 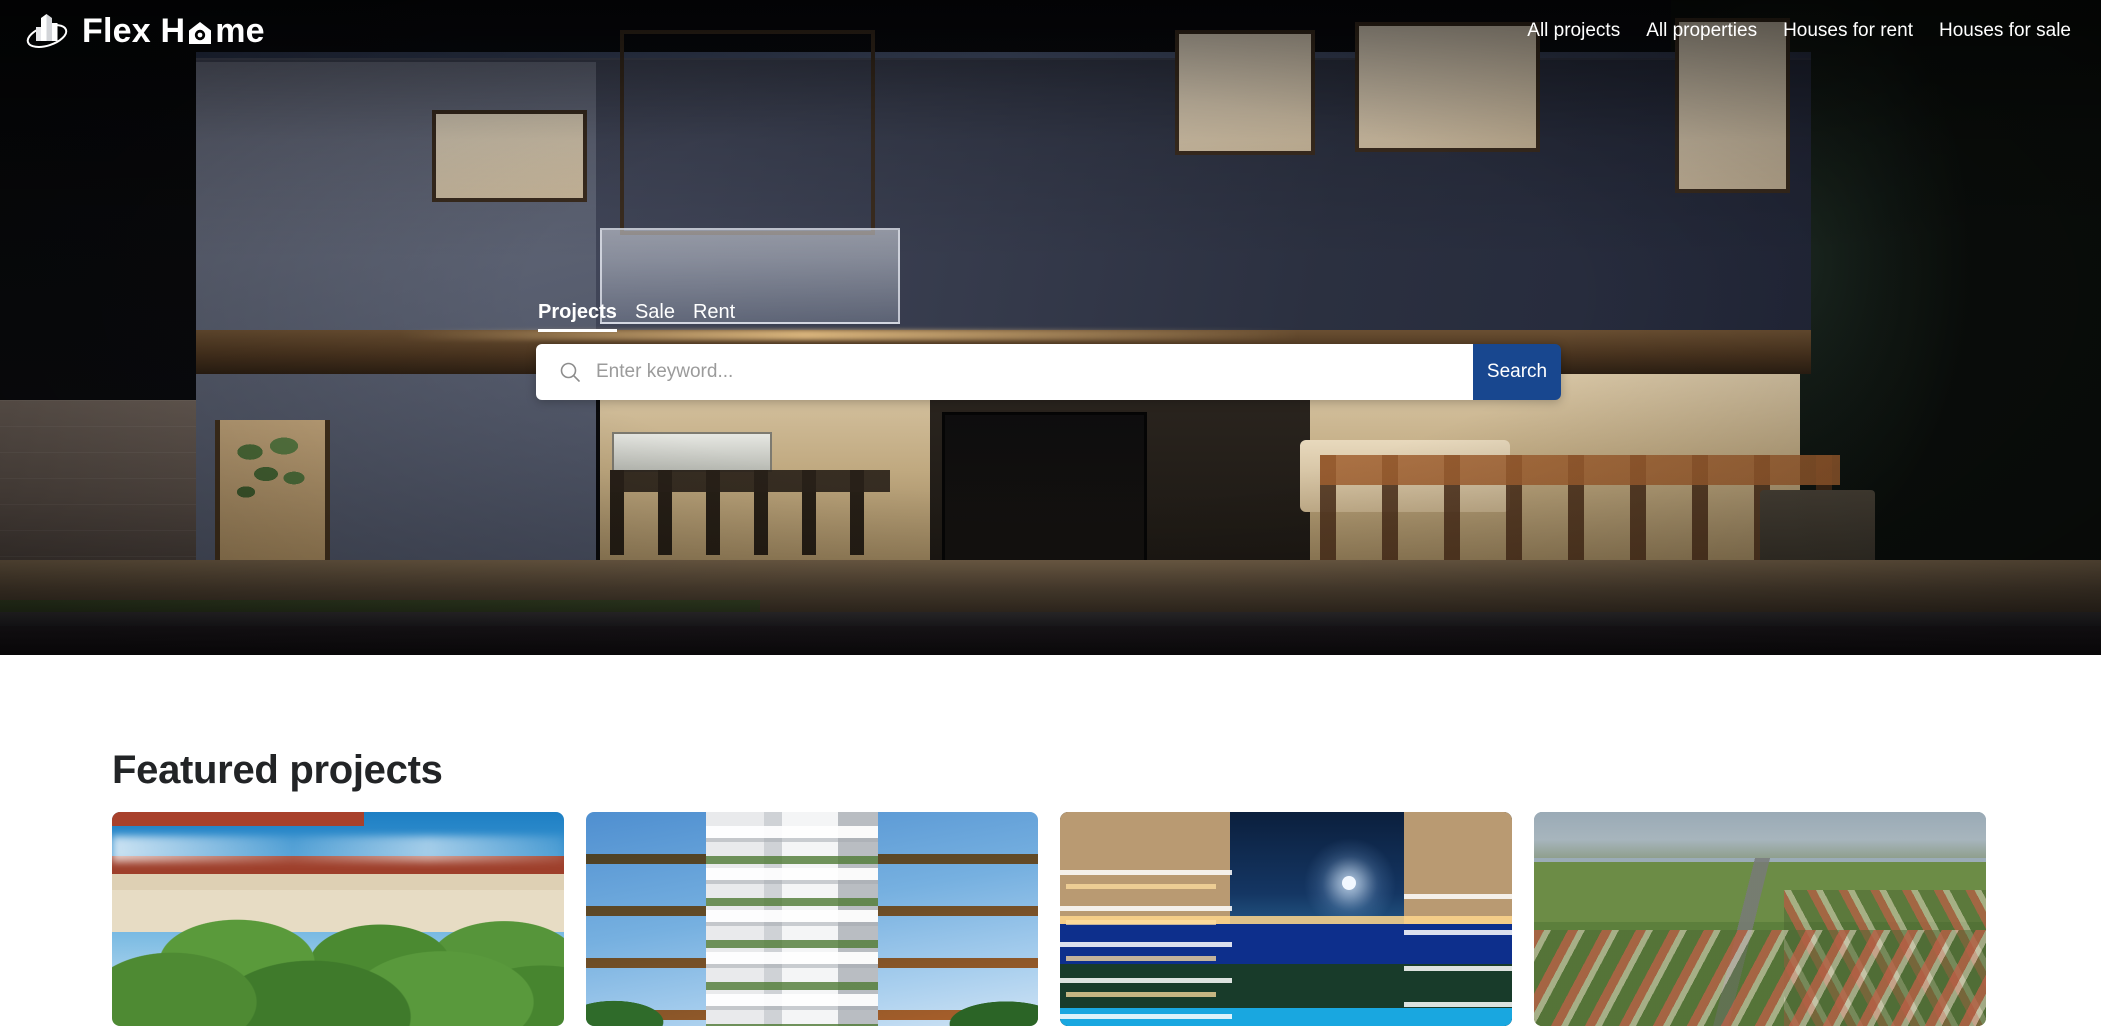 I want to click on nav-link-all-properties: All properties, so click(x=1701, y=31).